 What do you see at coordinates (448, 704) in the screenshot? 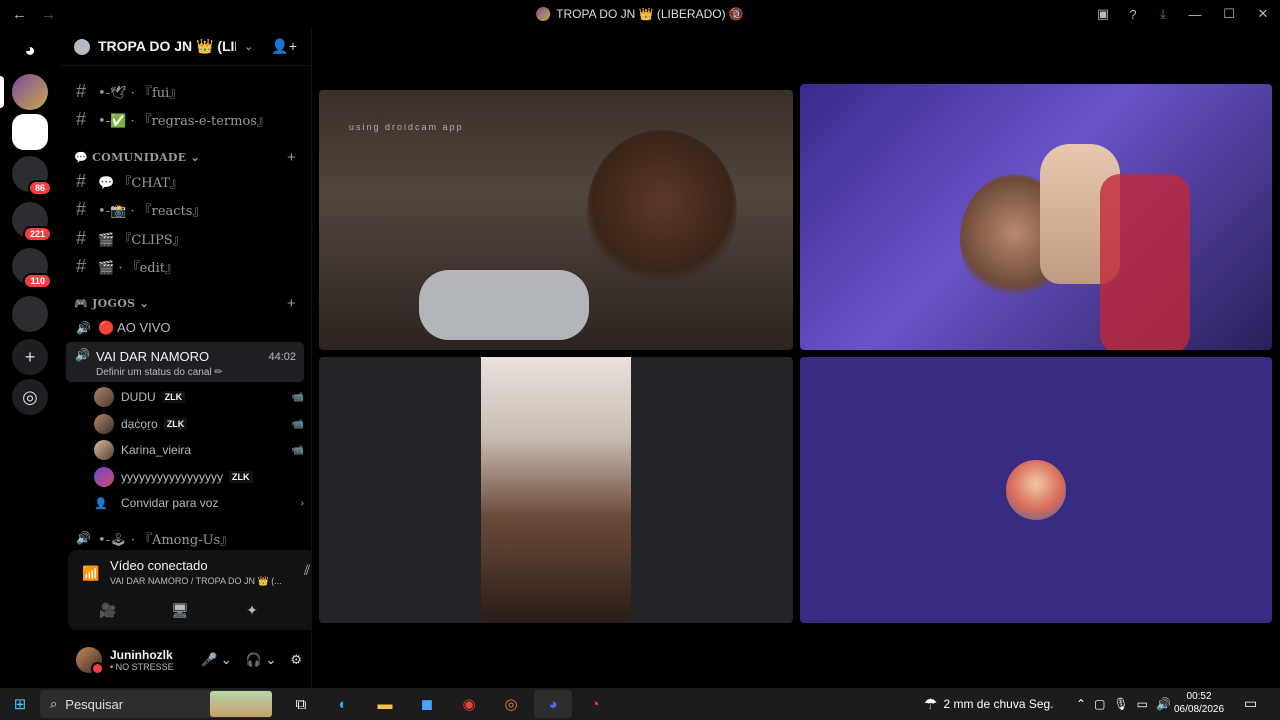
I see `taskbar-apps: ⧉ ◐ ▬ ◼ ◉ ◎ ◕ ◔` at bounding box center [448, 704].